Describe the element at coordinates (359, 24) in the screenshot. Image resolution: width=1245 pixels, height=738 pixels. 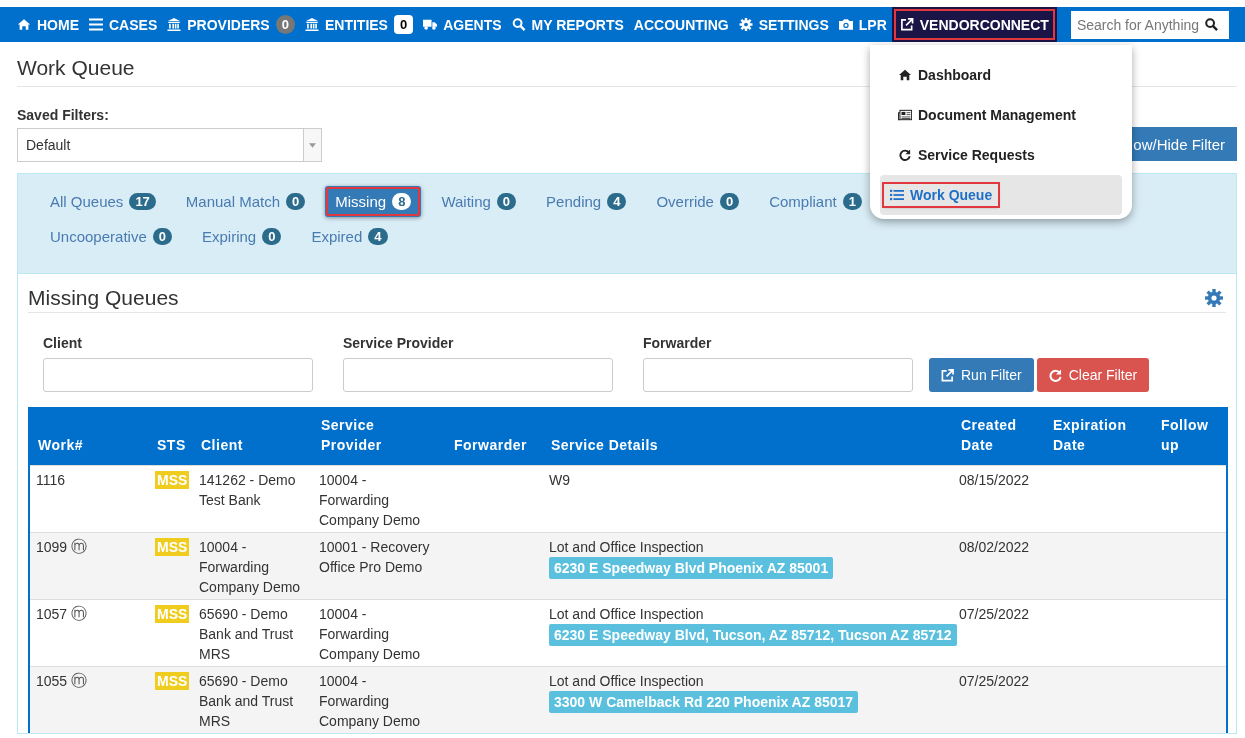
I see `nav-link: ENTITIES 0` at that location.